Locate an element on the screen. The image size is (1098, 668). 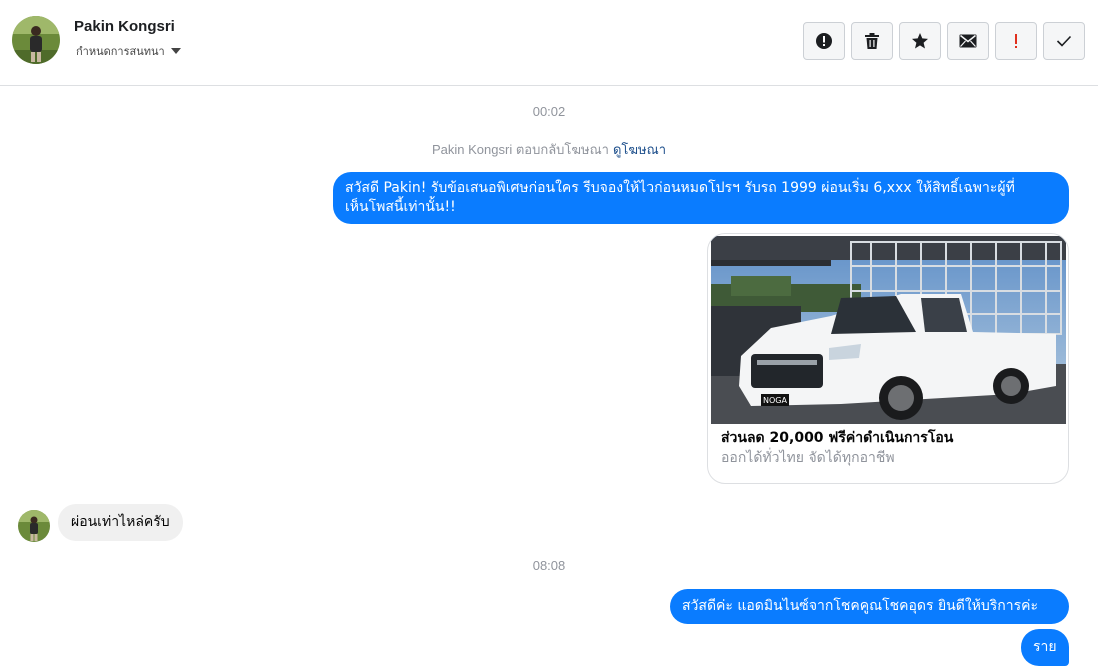
exclamation-icon is located at coordinates (1016, 41).